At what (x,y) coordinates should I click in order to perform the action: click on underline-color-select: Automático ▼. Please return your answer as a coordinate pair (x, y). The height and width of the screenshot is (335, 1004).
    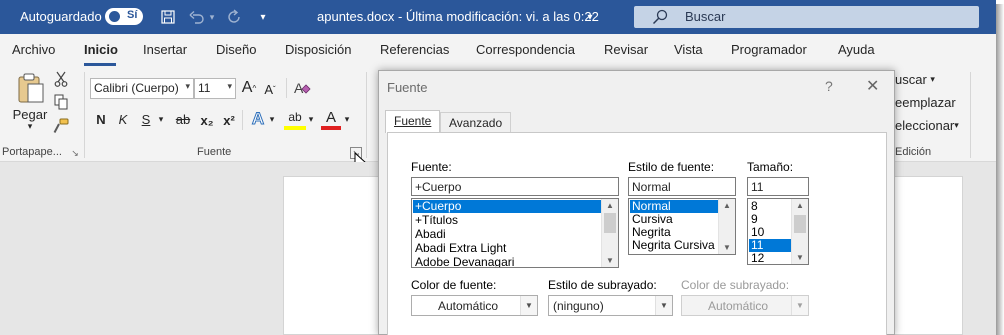
    Looking at the image, I should click on (745, 305).